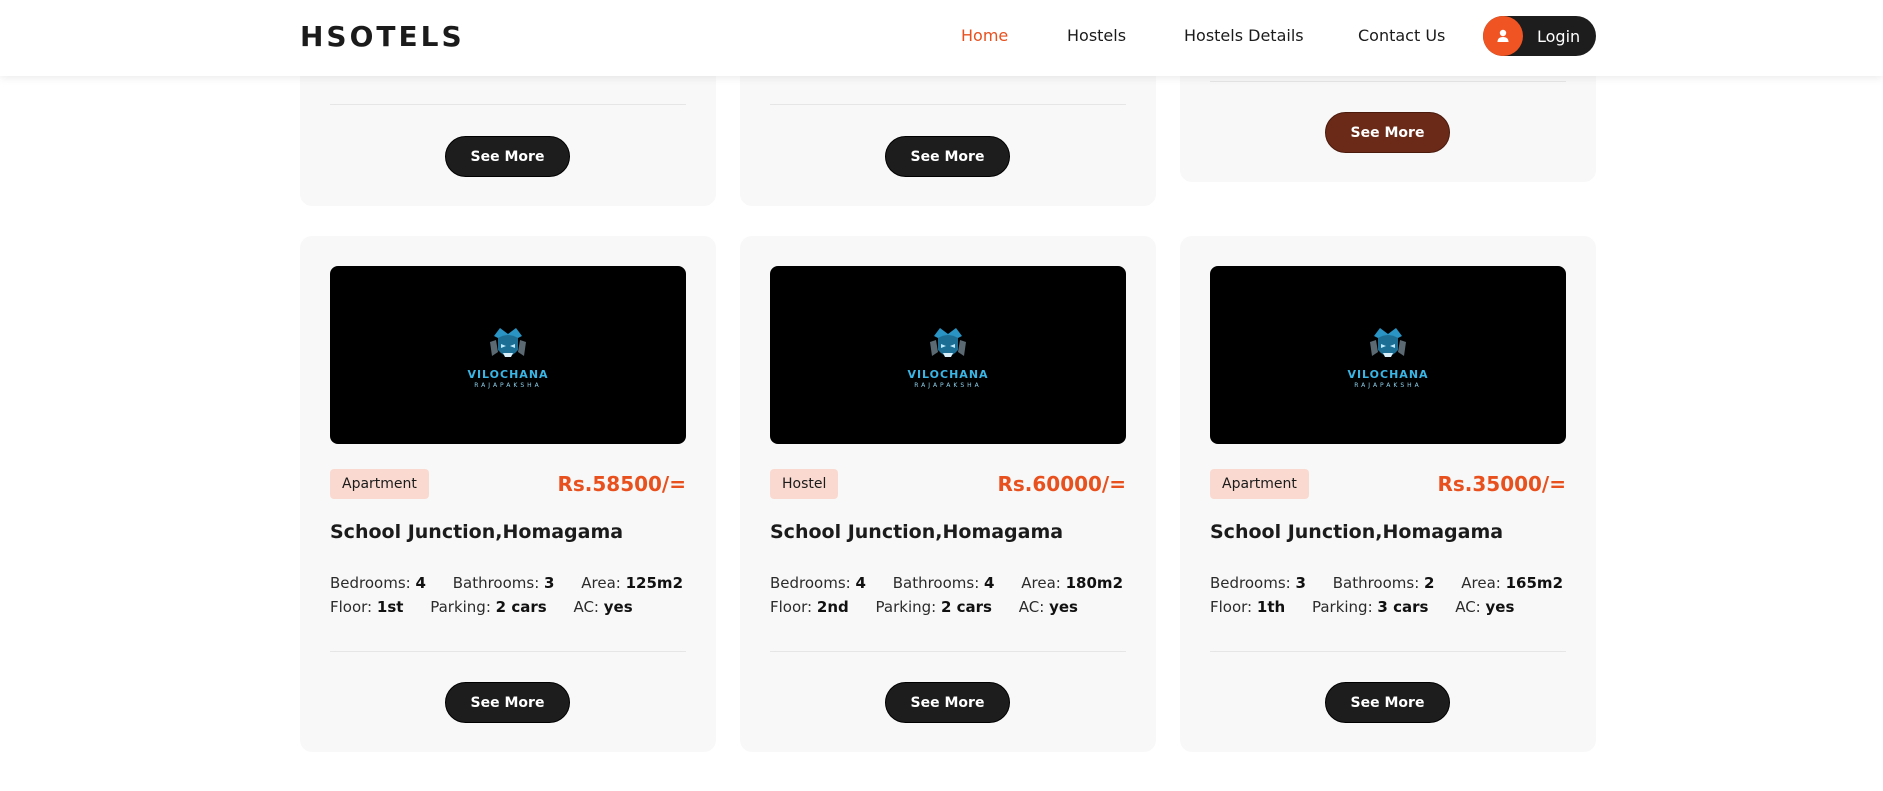  Describe the element at coordinates (621, 484) in the screenshot. I see `price: Rs.58500/=` at that location.